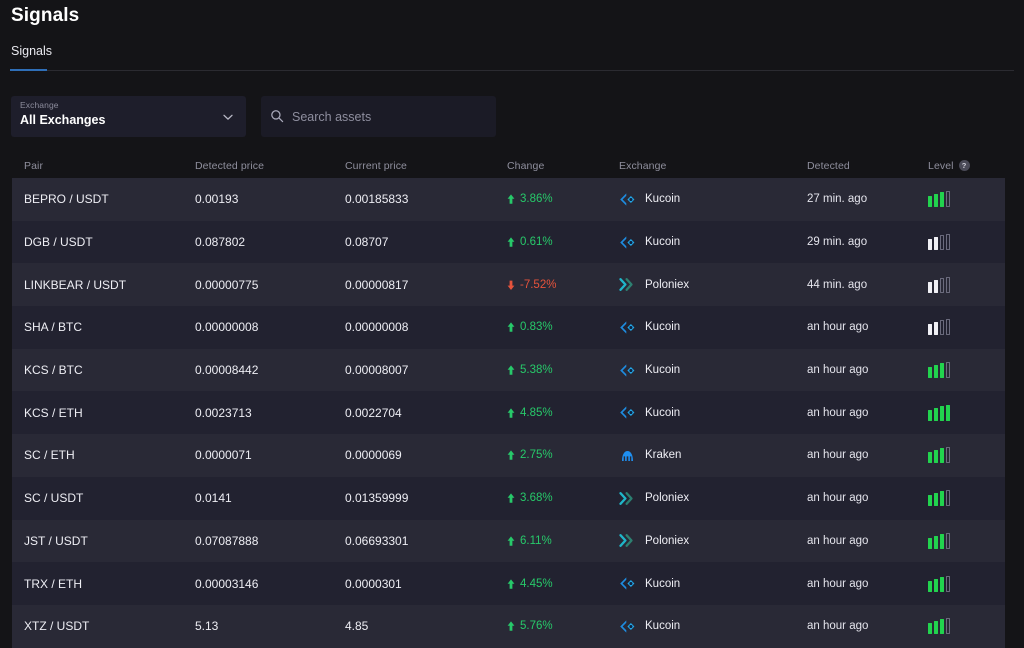  What do you see at coordinates (31, 57) in the screenshot?
I see `tab-signals: Signals` at bounding box center [31, 57].